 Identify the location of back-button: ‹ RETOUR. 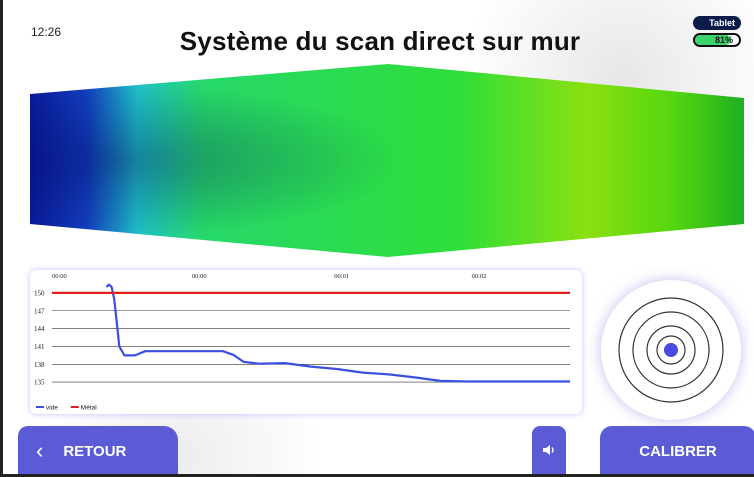
(98, 450).